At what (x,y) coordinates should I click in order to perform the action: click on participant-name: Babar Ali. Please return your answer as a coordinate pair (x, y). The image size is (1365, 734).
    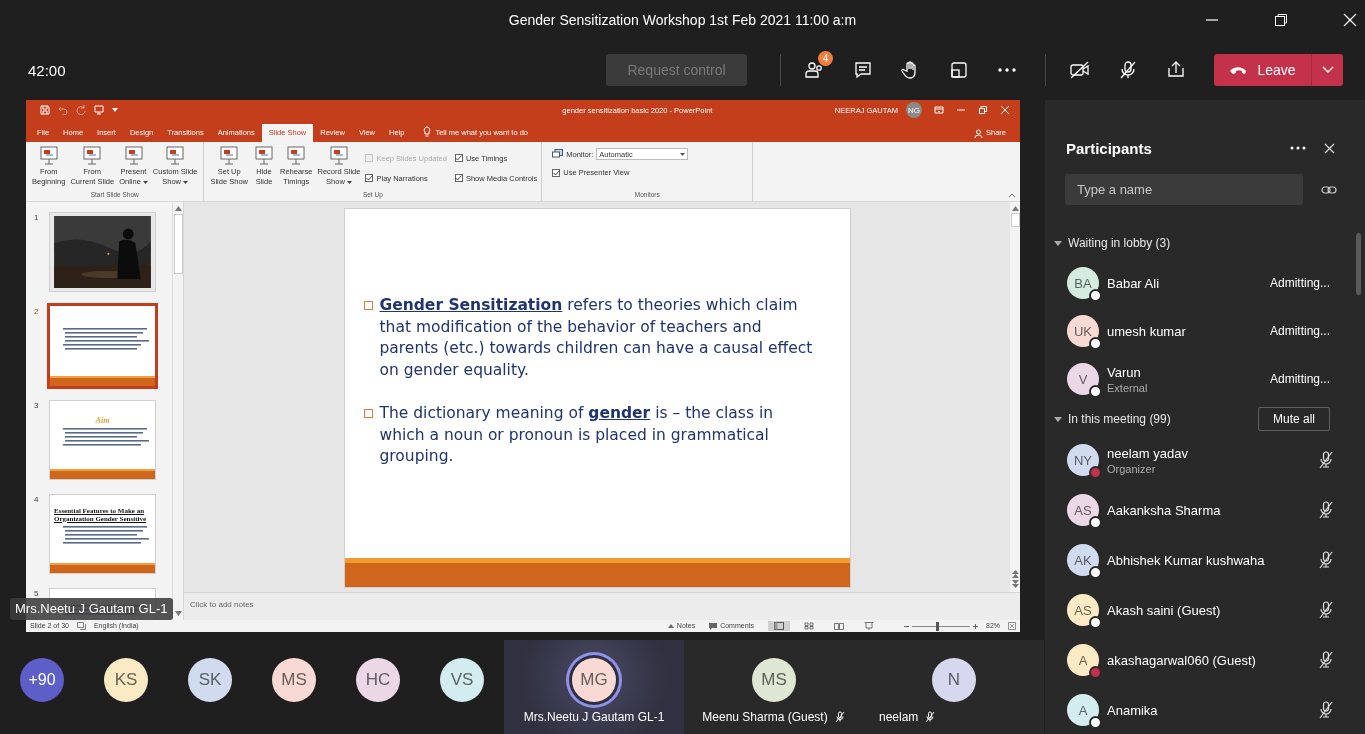
    Looking at the image, I should click on (1133, 283).